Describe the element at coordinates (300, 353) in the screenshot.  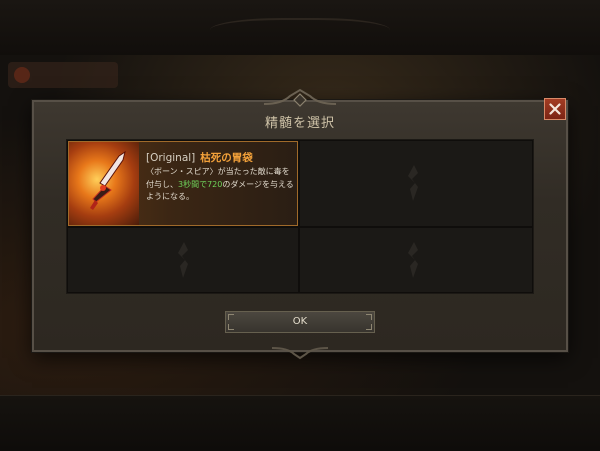
I see `dialog-bottom-ornament` at that location.